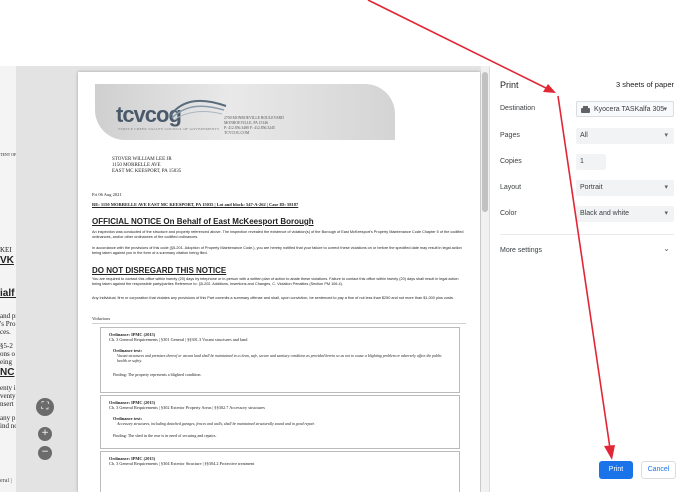  I want to click on print-title: Print, so click(509, 85).